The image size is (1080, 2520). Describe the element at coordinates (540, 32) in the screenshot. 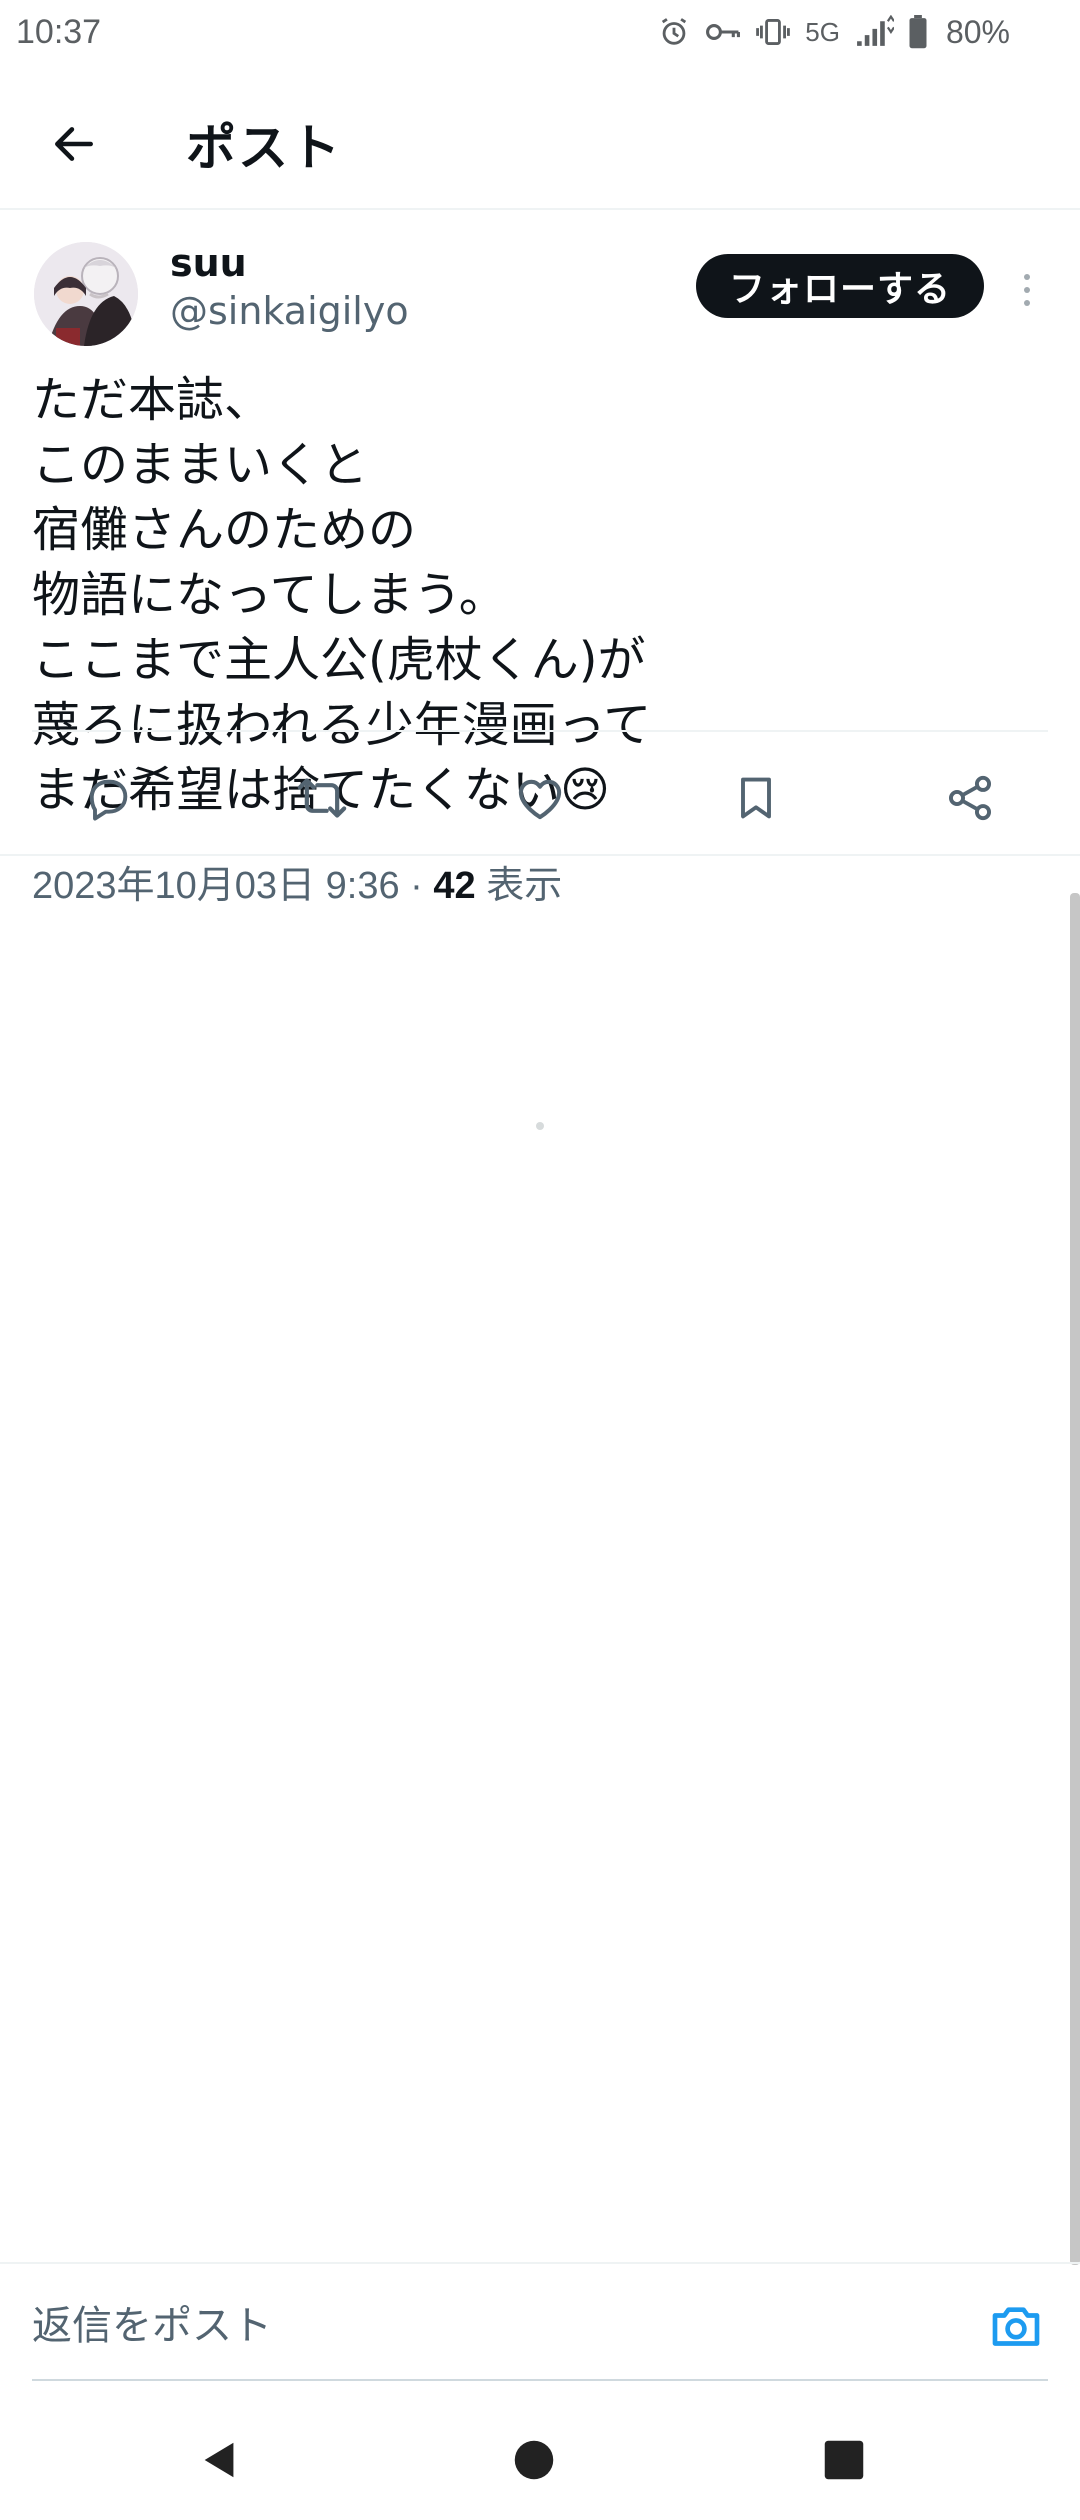

I see `status-bar: 10:37 5G 80%` at that location.